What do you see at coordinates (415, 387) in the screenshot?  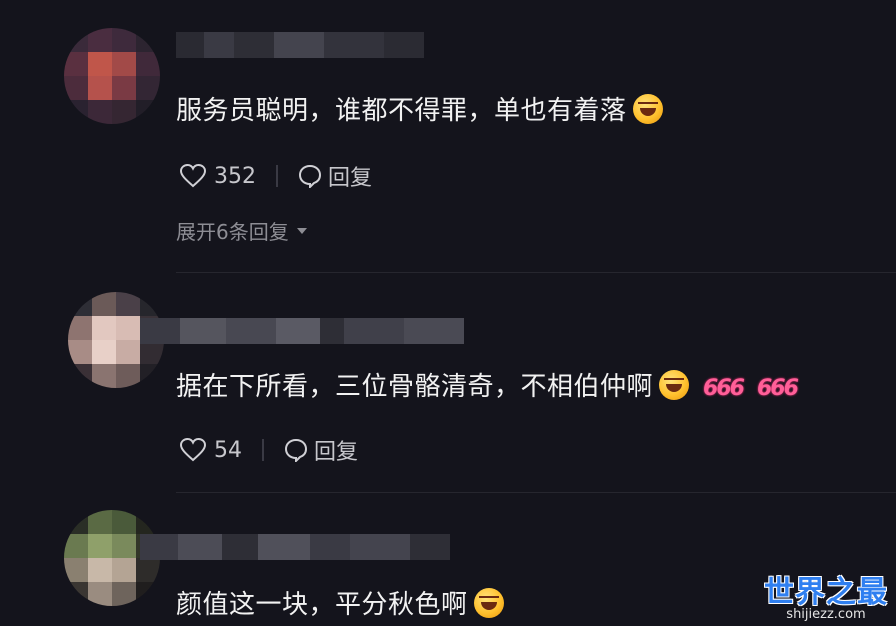 I see `comment-text-content: 据在下所看，三位骨骼清奇，不相伯仲啊` at bounding box center [415, 387].